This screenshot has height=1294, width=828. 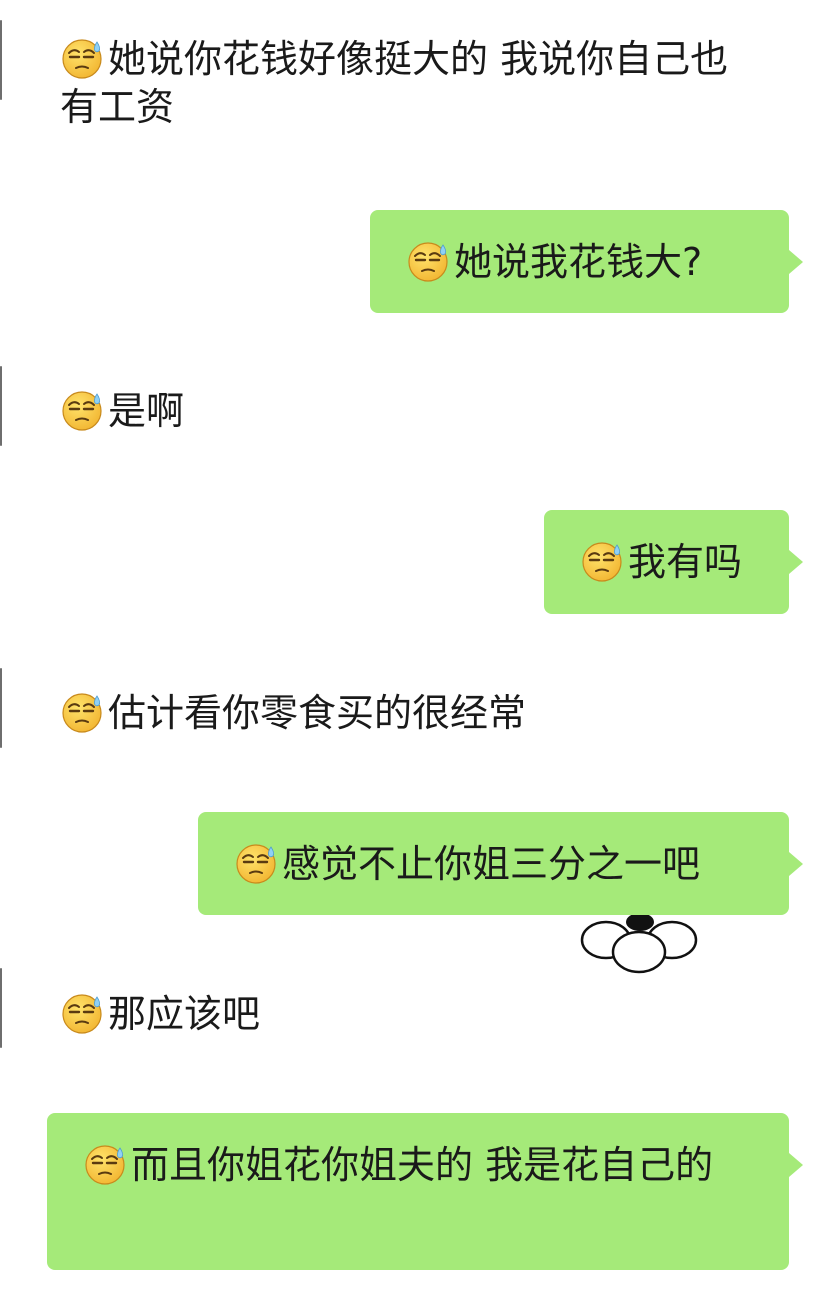 What do you see at coordinates (422, 1165) in the screenshot?
I see `message-text: 而且你姐花你姐夫的 我是花自己的` at bounding box center [422, 1165].